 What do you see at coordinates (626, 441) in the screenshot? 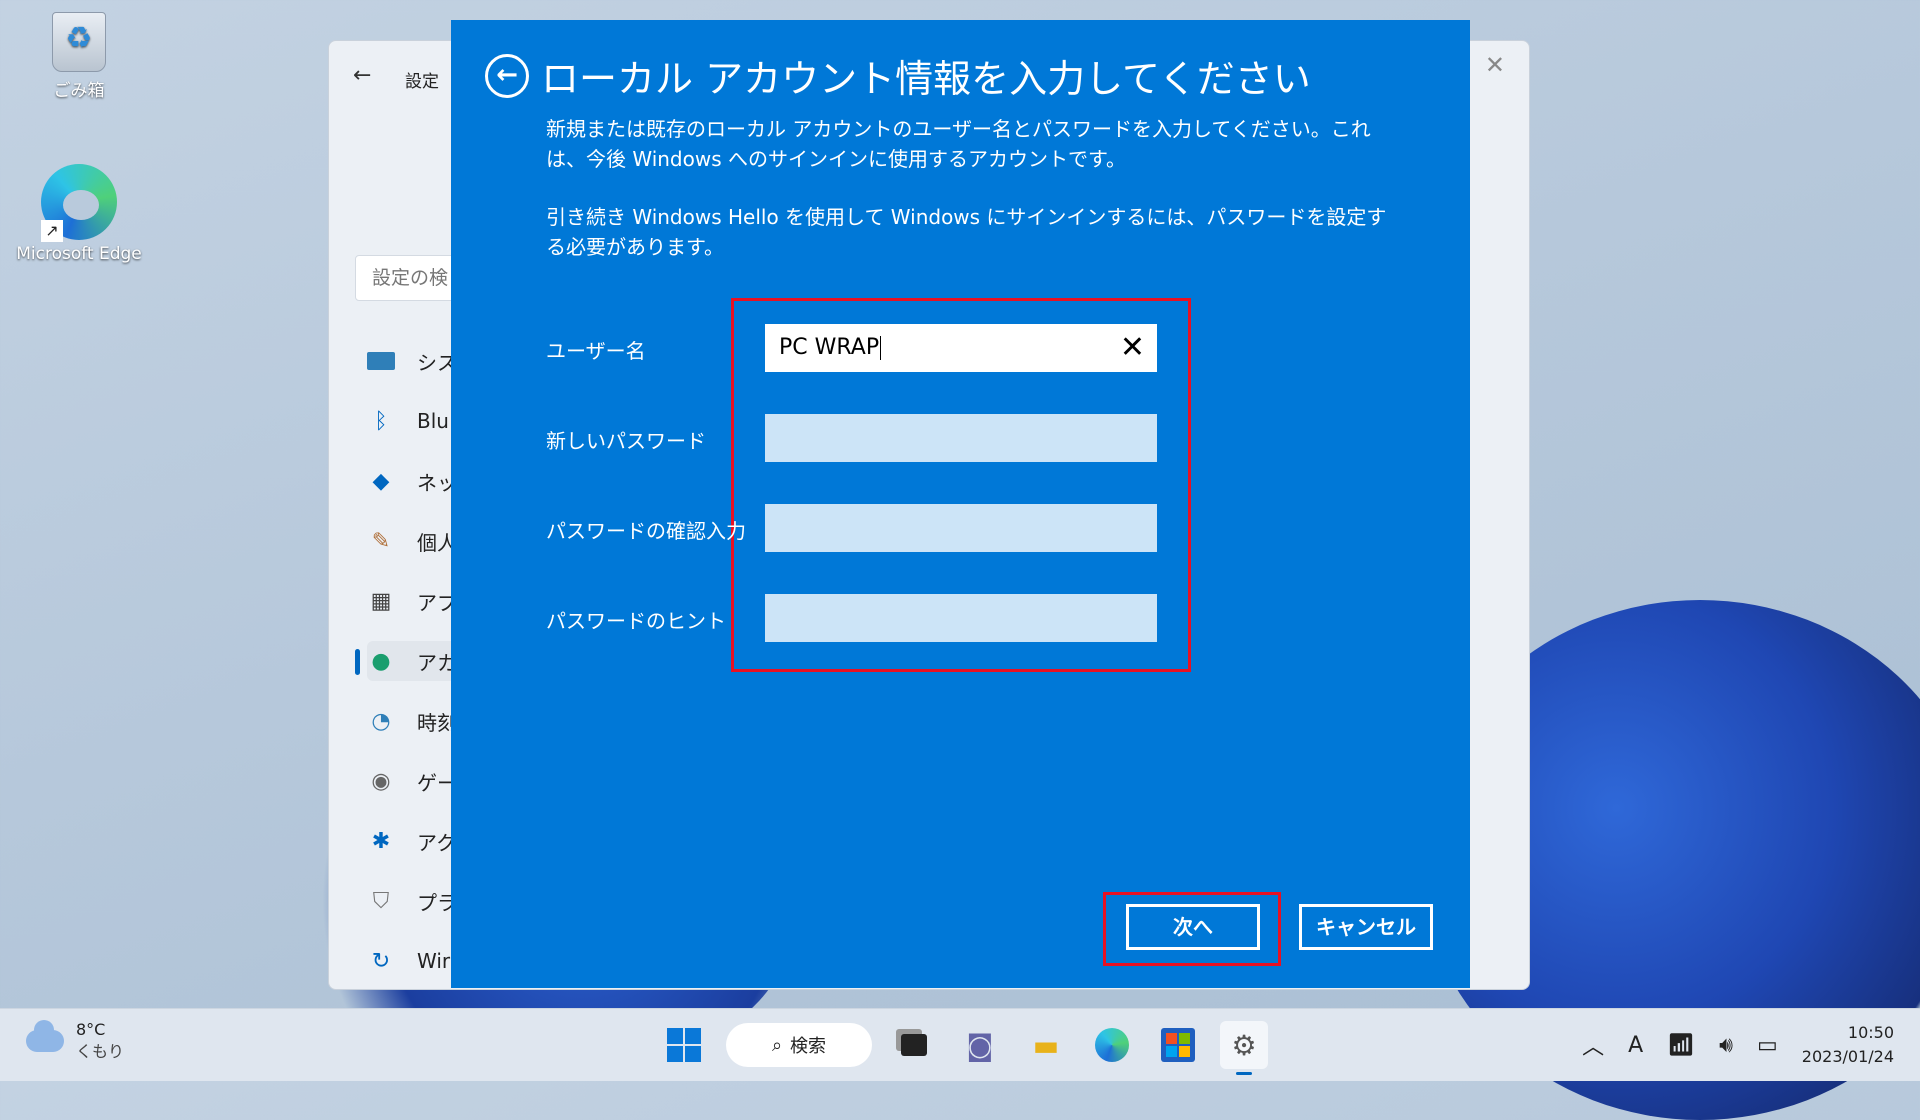
I see `new-password-label: 新しいパスワード` at bounding box center [626, 441].